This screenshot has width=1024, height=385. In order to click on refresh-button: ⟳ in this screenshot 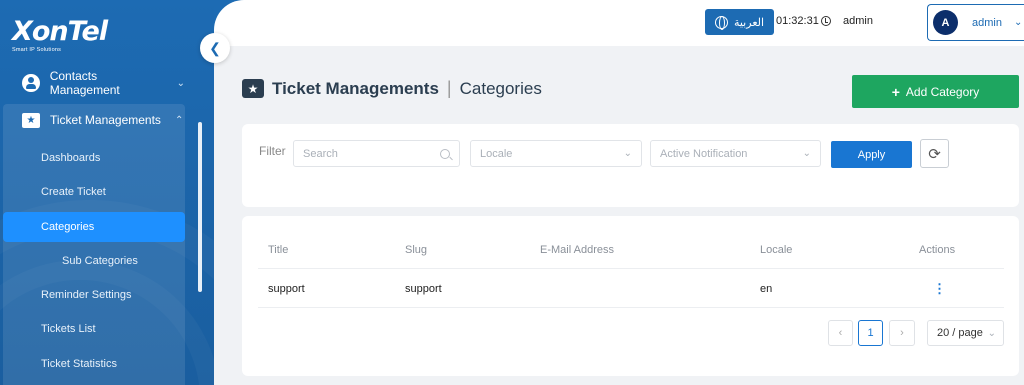, I will do `click(934, 153)`.